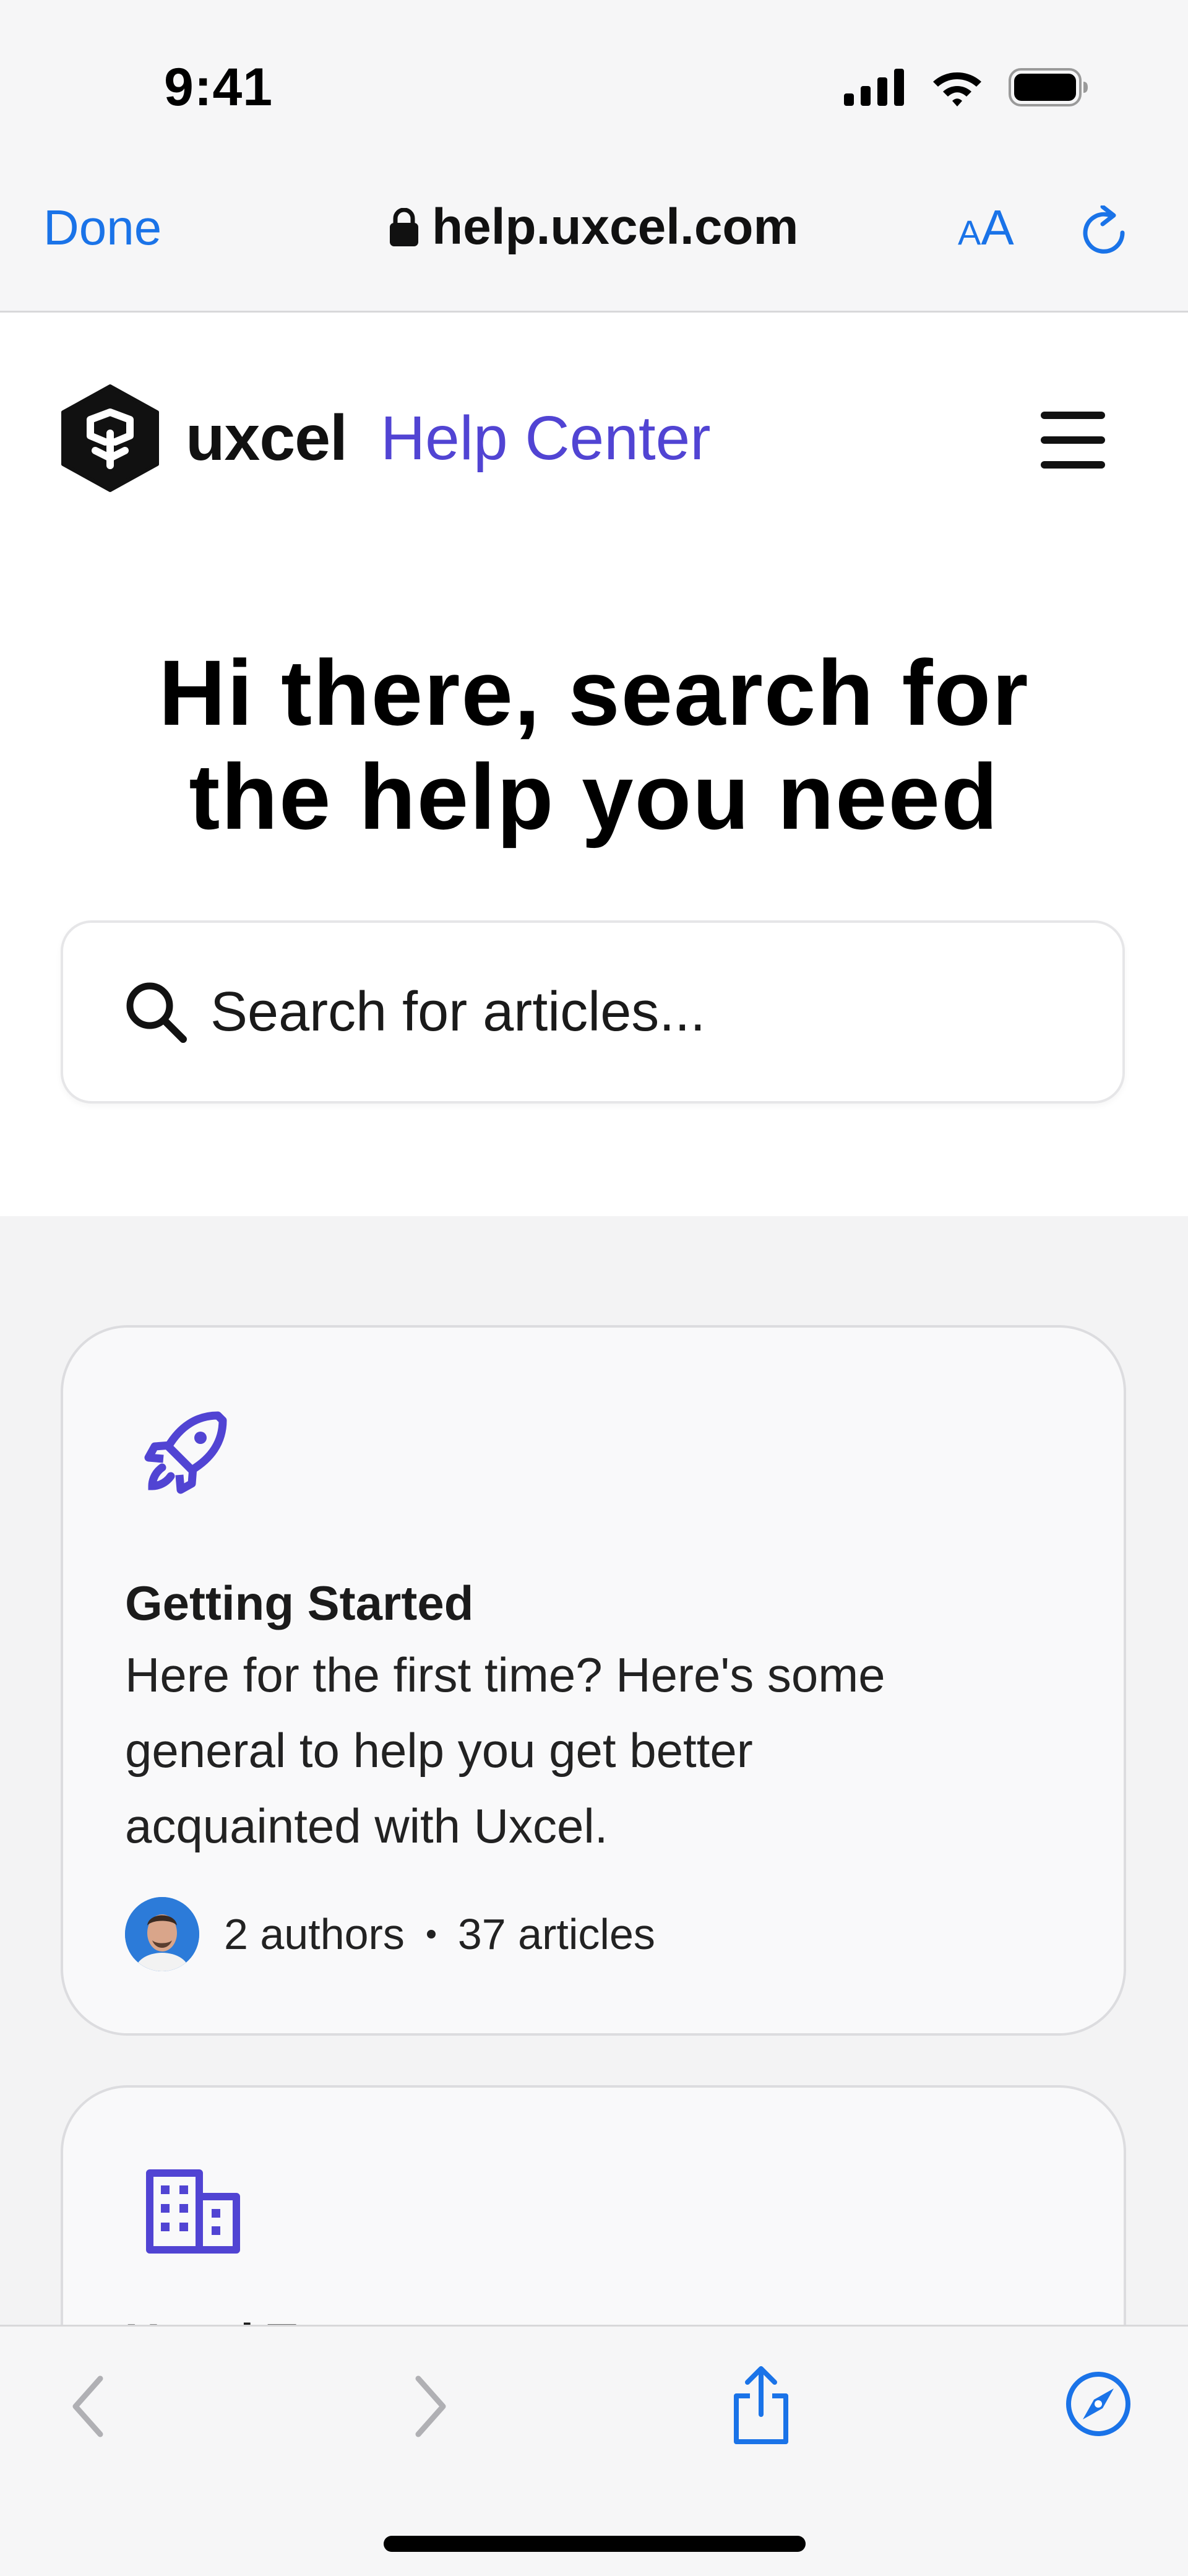  I want to click on done-button: Done, so click(102, 227).